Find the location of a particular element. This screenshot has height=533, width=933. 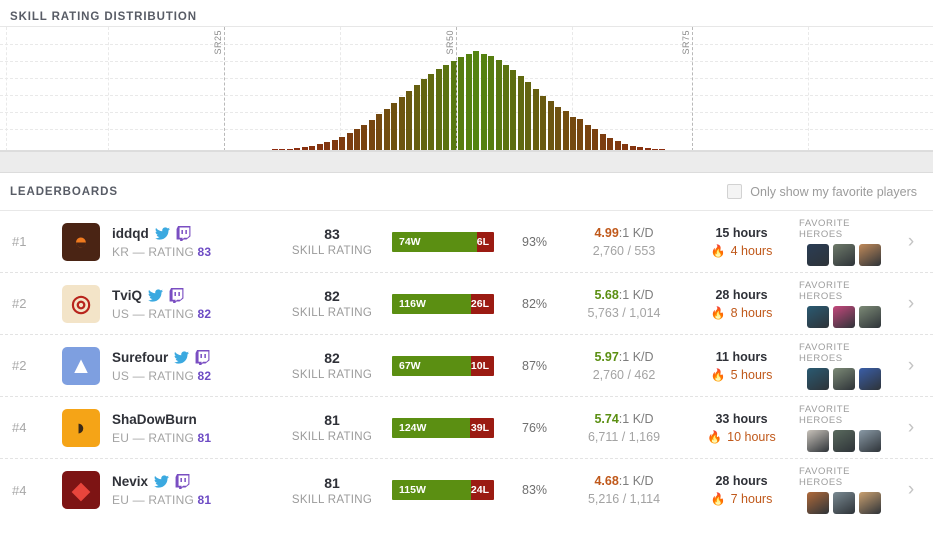

avatar-glyph: ◗ is located at coordinates (81, 427).